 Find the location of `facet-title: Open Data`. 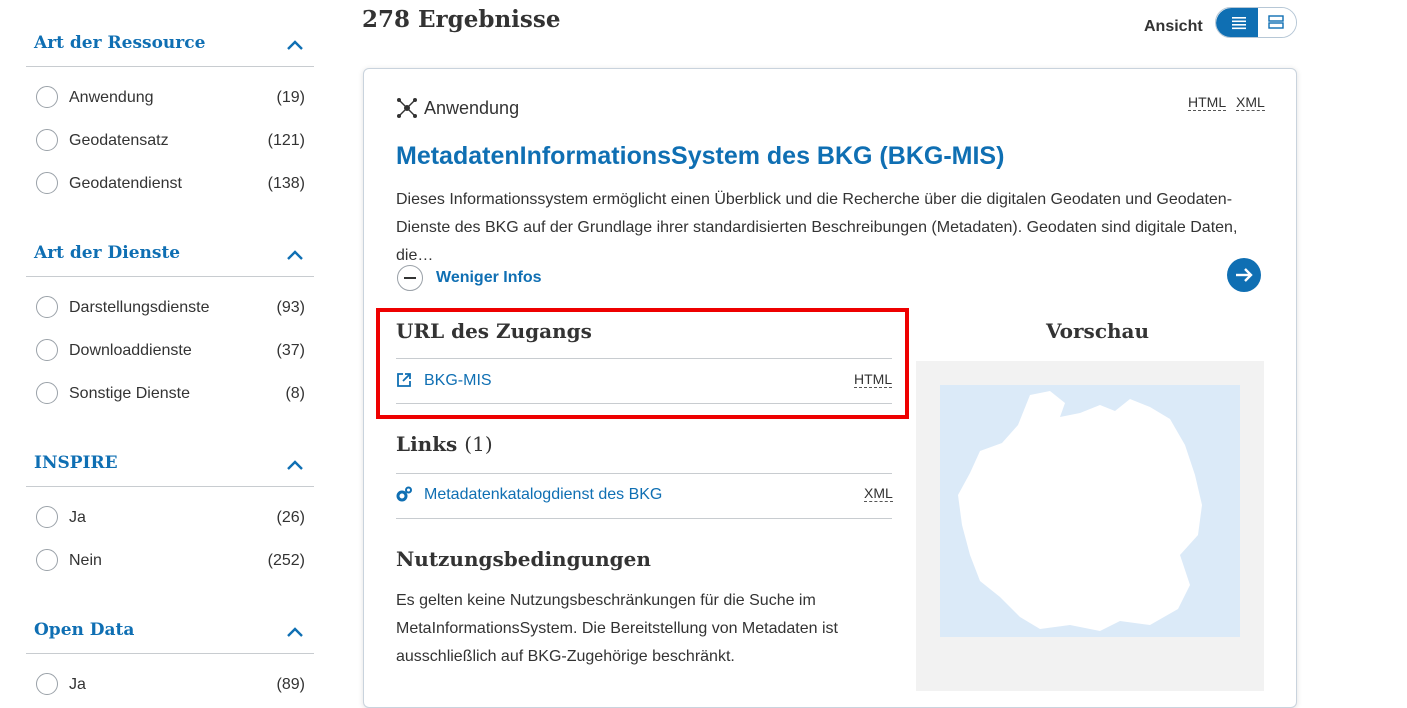

facet-title: Open Data is located at coordinates (84, 630).